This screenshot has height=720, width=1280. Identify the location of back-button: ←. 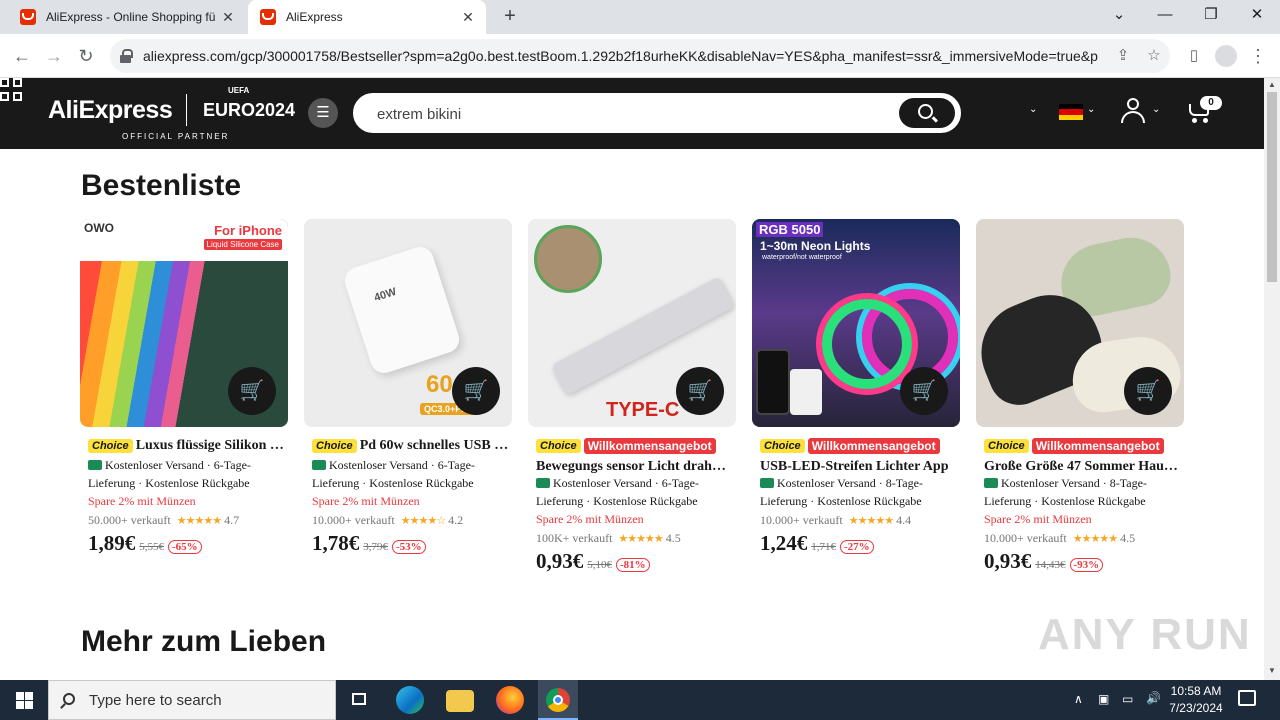
(22, 56).